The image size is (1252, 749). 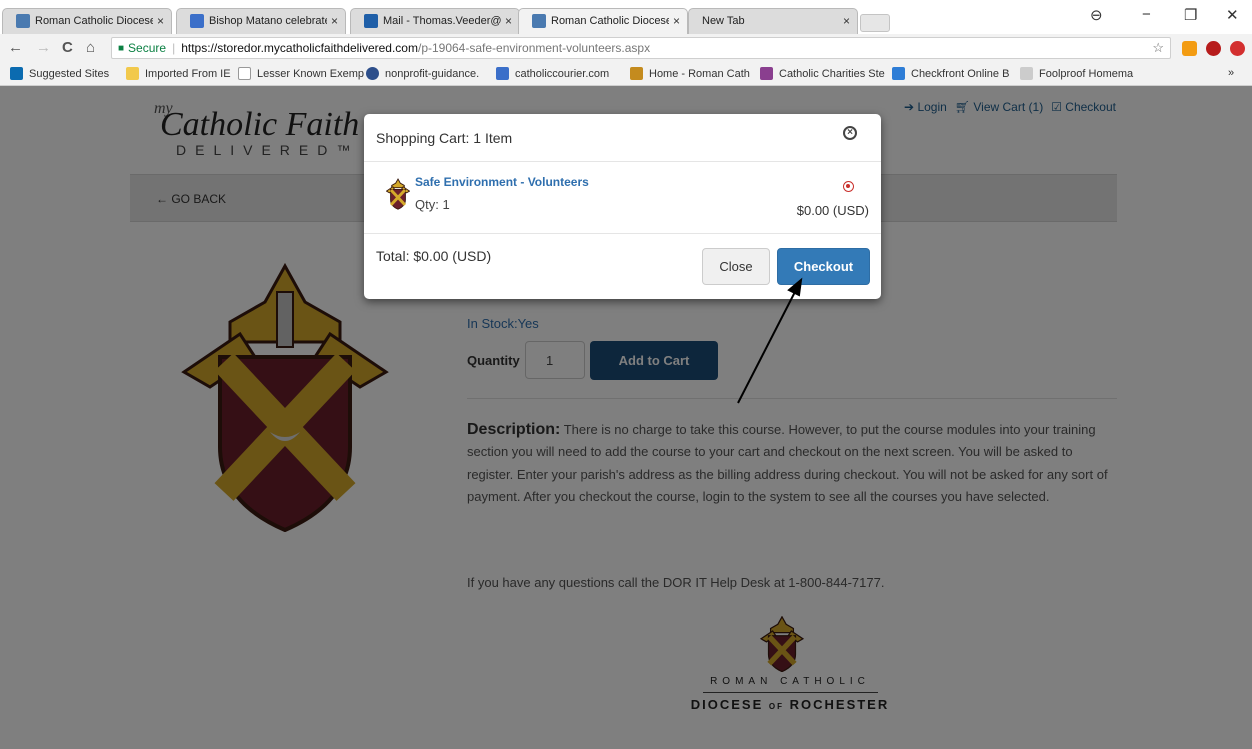 I want to click on checkout-button: Checkout, so click(x=823, y=266).